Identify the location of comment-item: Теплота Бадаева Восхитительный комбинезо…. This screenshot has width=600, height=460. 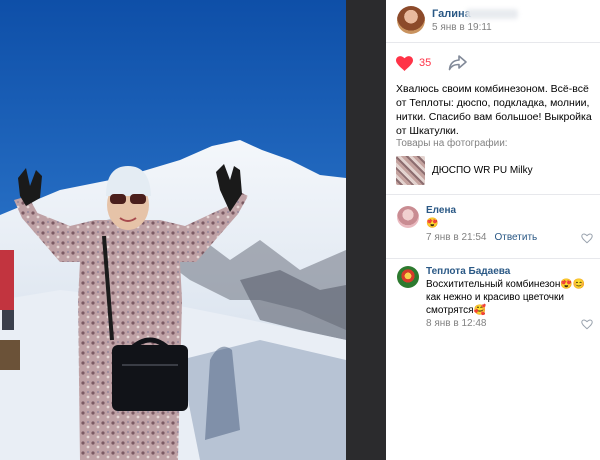
(493, 300).